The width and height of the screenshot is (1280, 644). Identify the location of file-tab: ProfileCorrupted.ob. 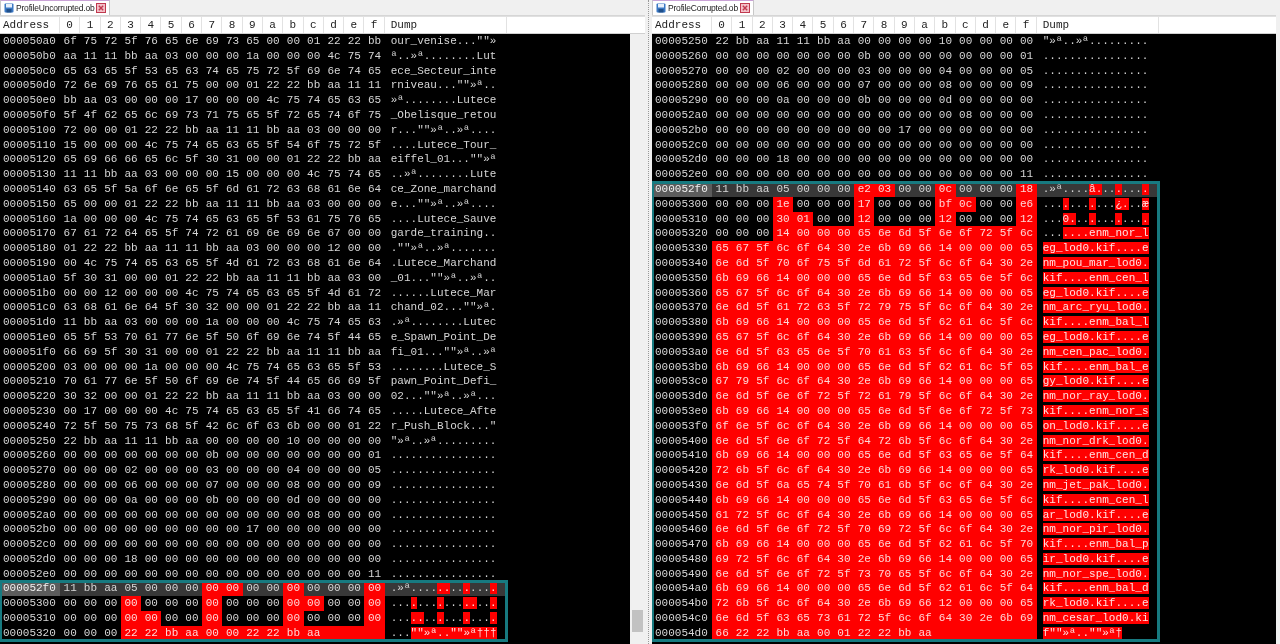
(703, 7).